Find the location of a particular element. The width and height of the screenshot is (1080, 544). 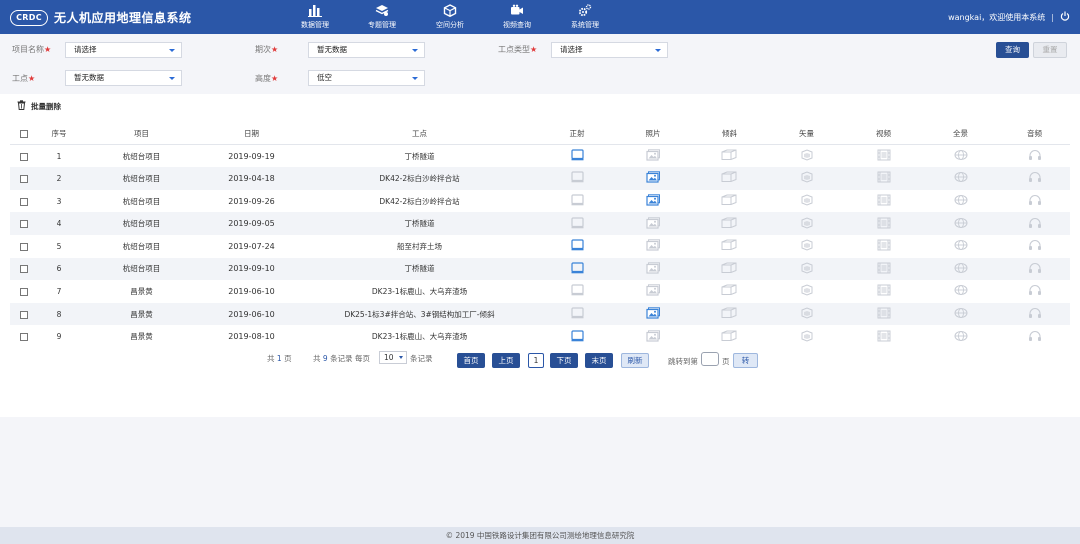

cell-no: 3 is located at coordinates (59, 201).